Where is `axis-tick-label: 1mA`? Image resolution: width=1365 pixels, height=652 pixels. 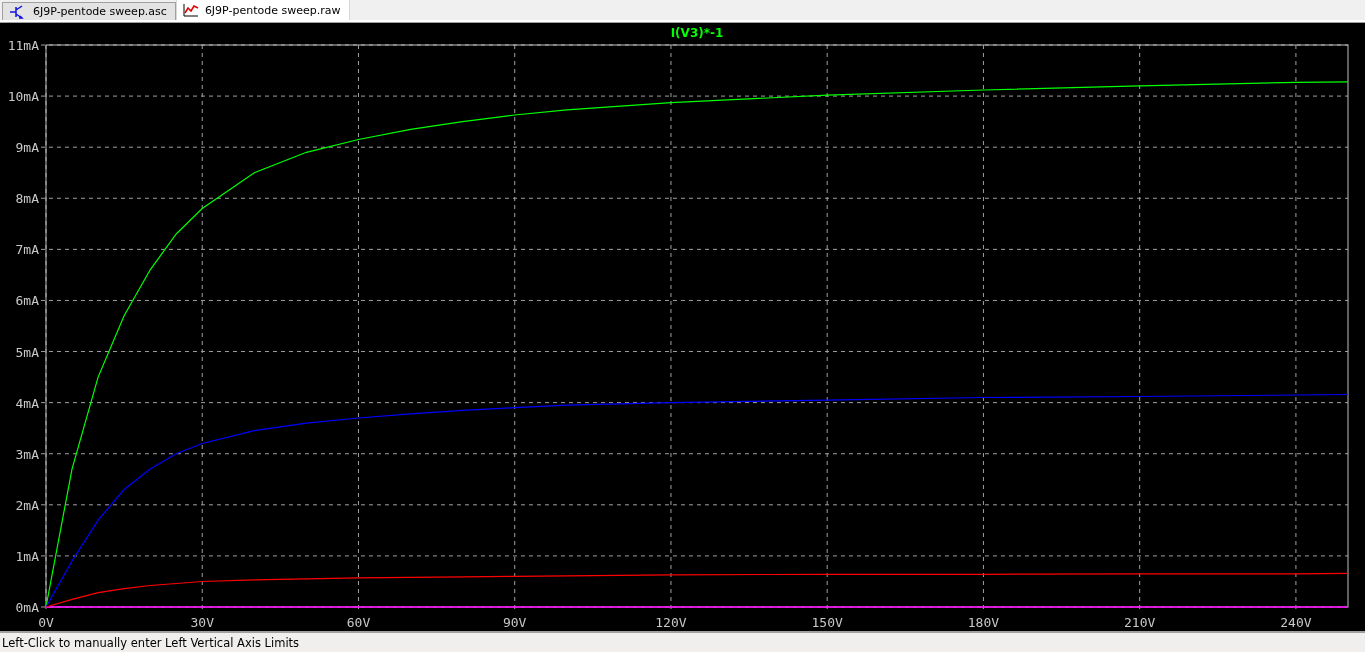
axis-tick-label: 1mA is located at coordinates (27, 556).